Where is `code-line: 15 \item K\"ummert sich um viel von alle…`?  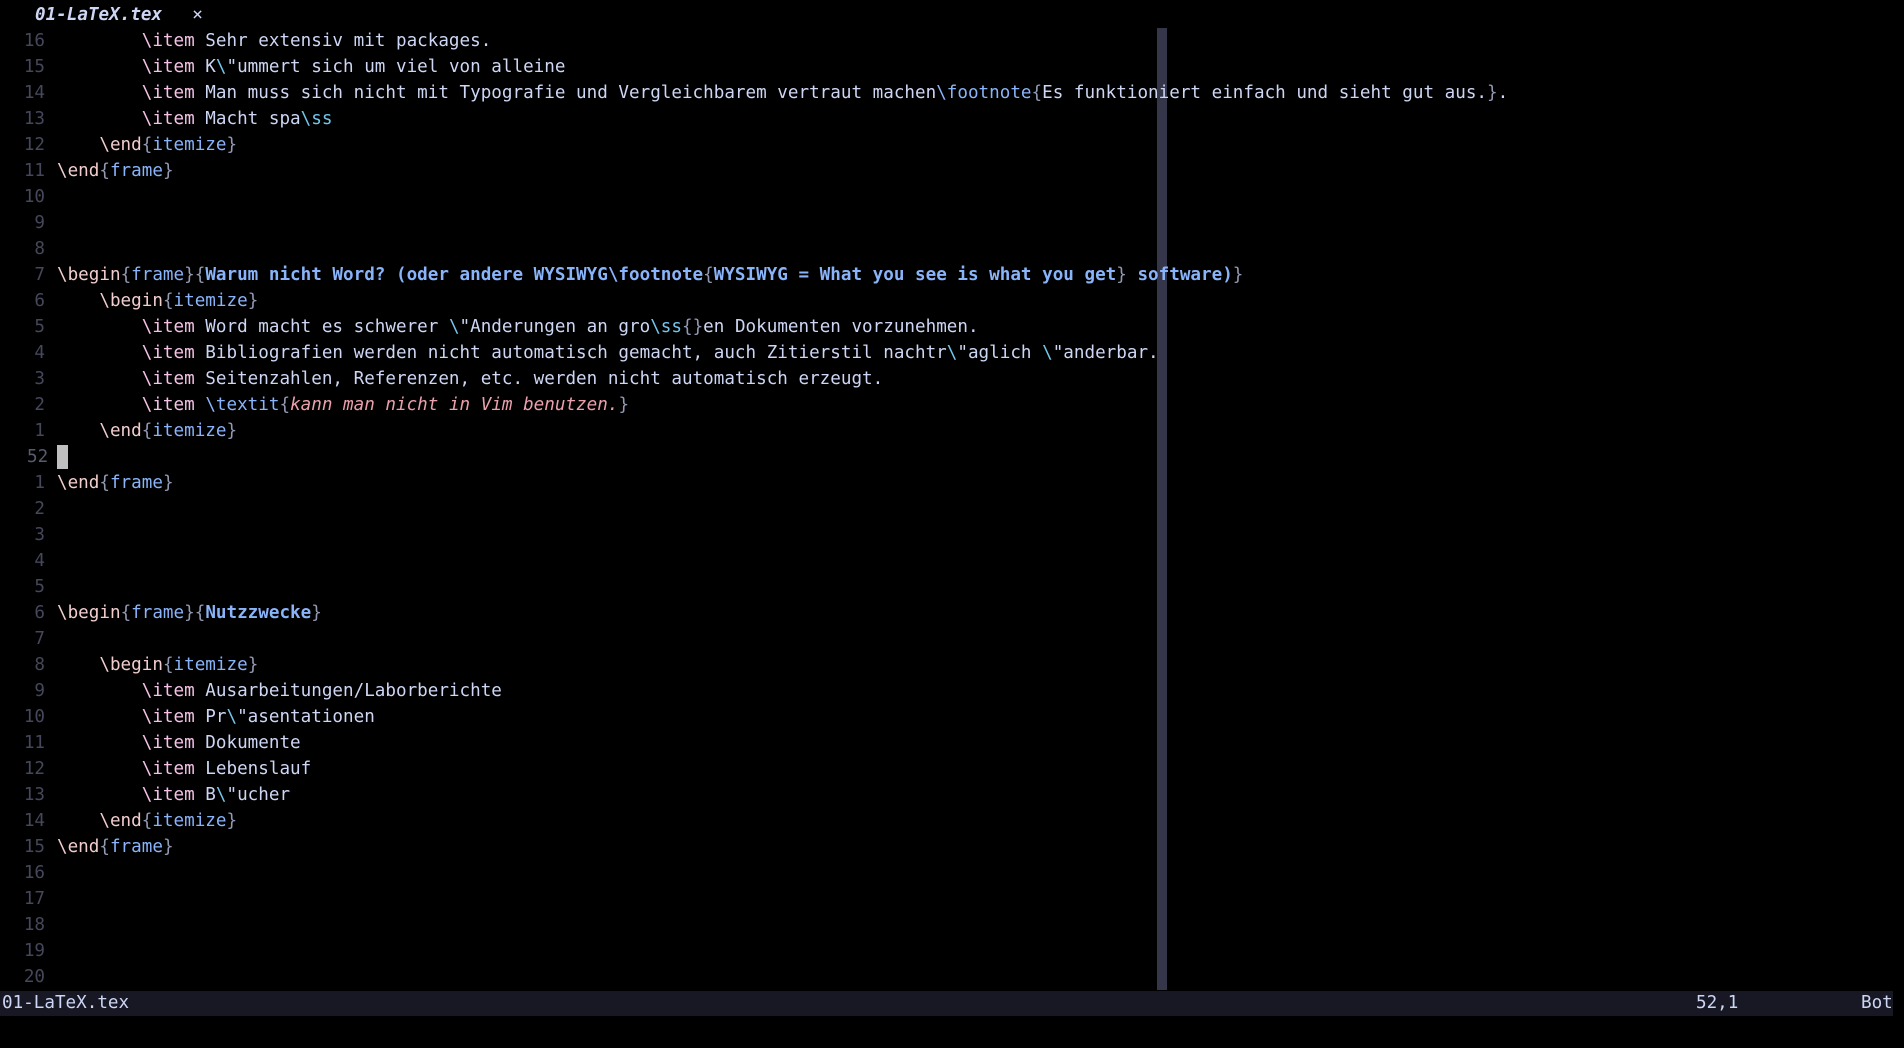
code-line: 15 \item K\"ummert sich um viel von alle… is located at coordinates (952, 67).